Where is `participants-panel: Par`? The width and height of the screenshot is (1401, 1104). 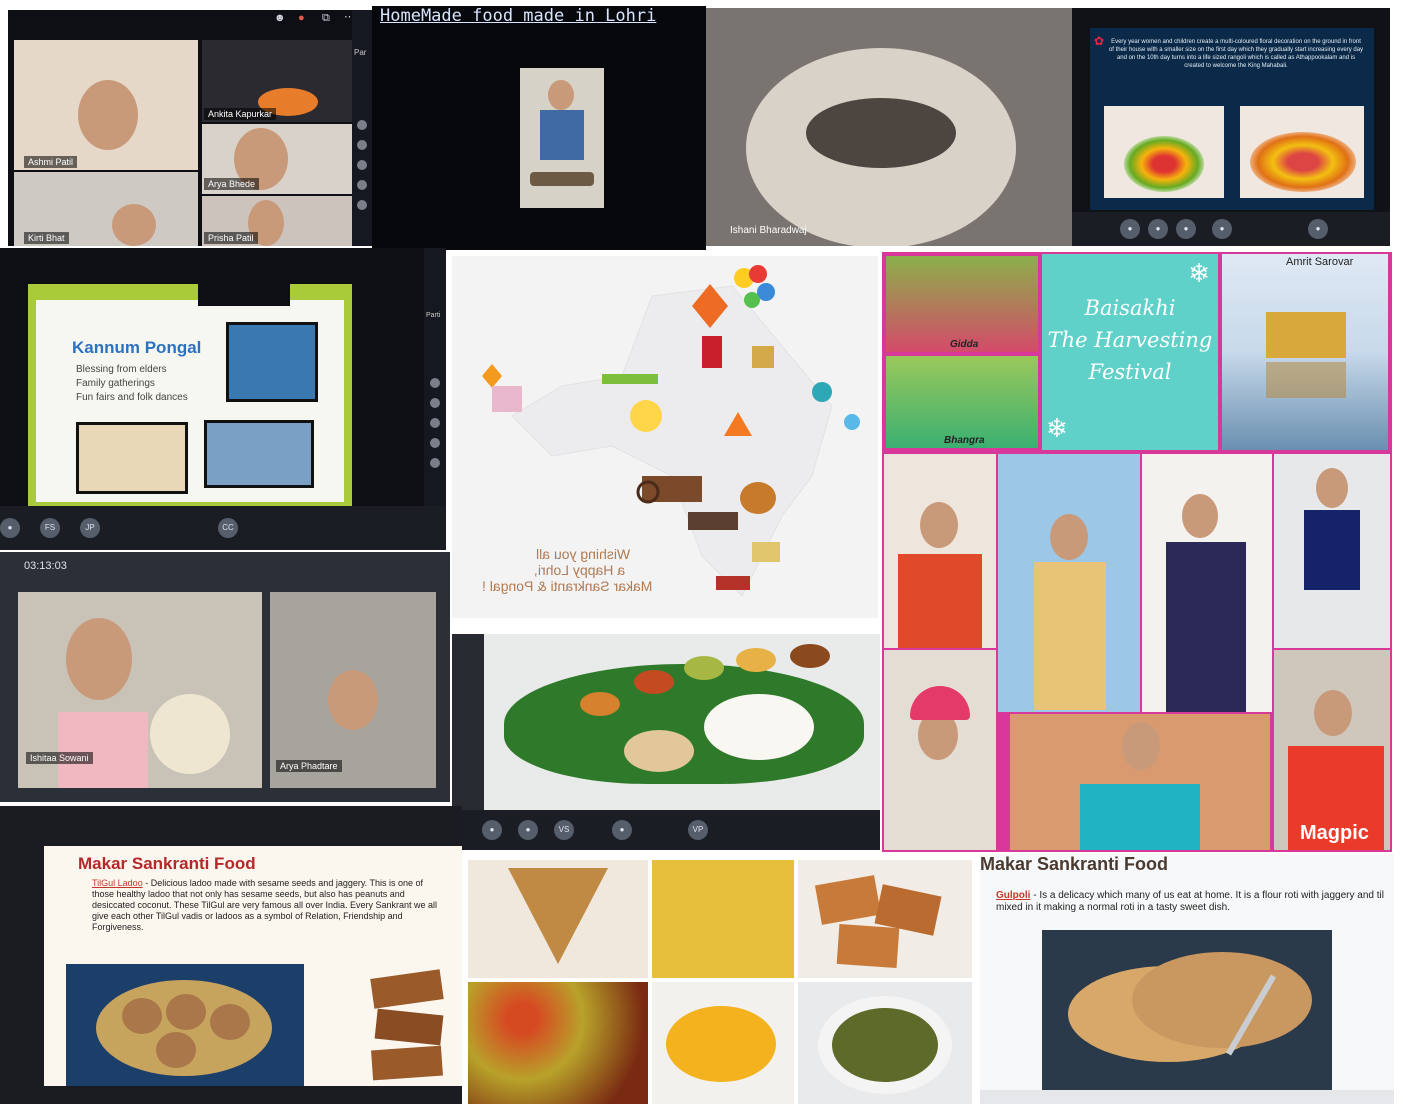 participants-panel: Par is located at coordinates (362, 128).